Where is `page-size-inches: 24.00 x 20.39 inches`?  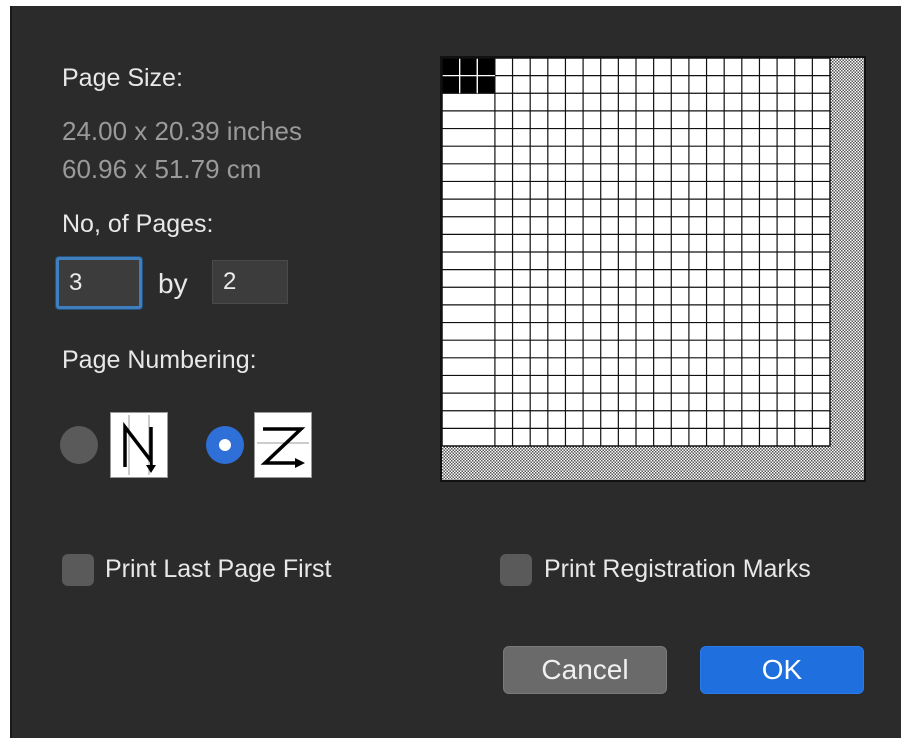 page-size-inches: 24.00 x 20.39 inches is located at coordinates (182, 131).